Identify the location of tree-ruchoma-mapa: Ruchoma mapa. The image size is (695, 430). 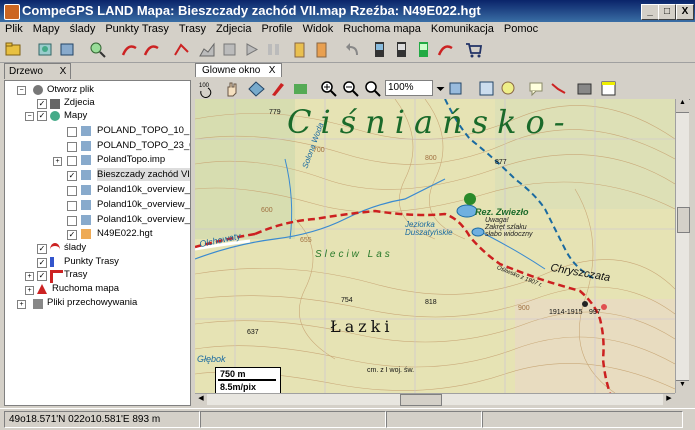
(85, 288).